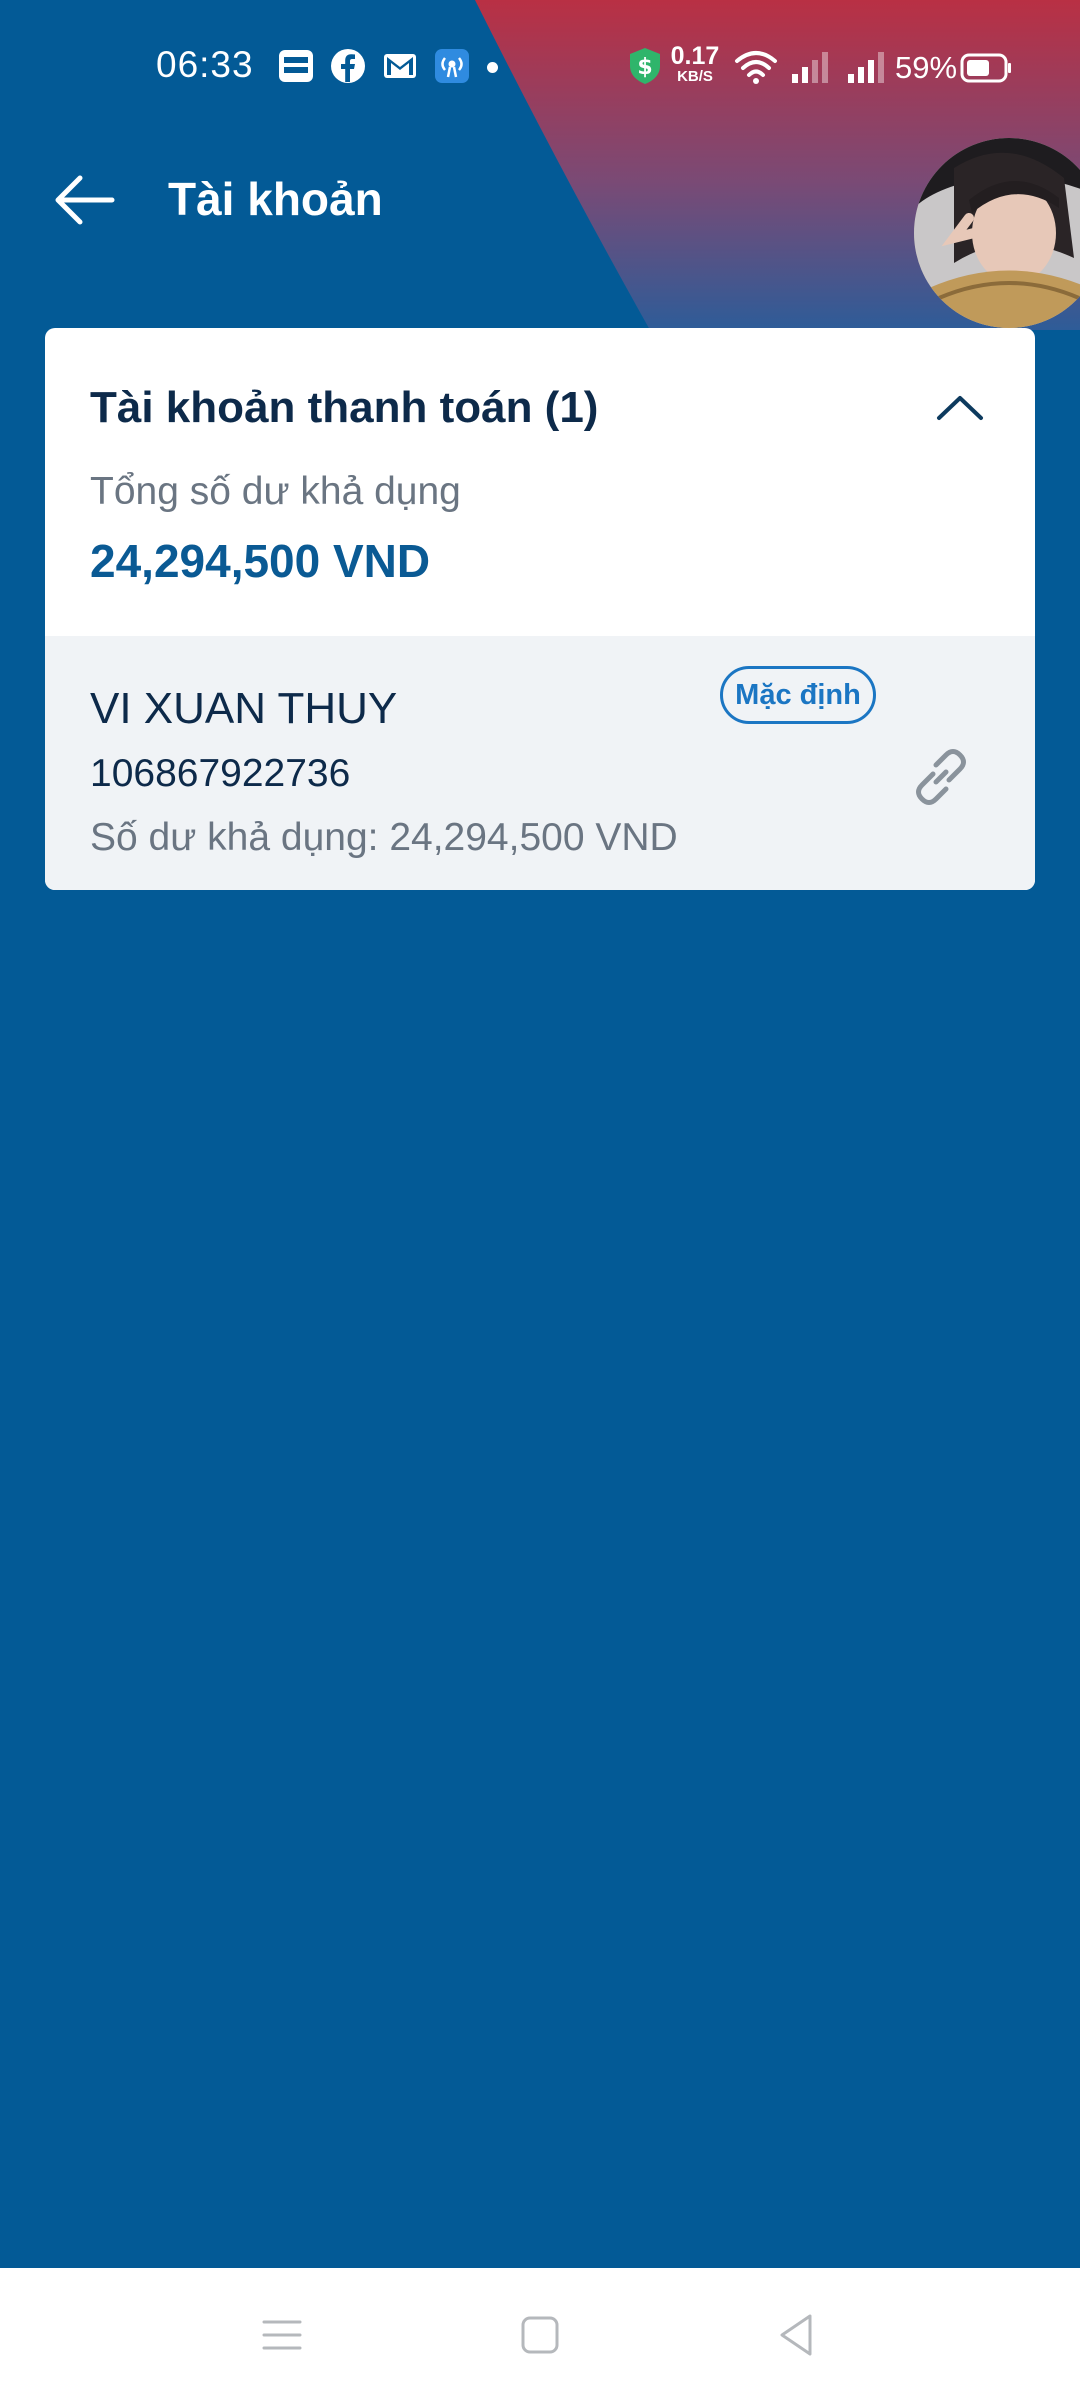 Image resolution: width=1080 pixels, height=2400 pixels. Describe the element at coordinates (220, 773) in the screenshot. I see `account-number: 106867922736` at that location.